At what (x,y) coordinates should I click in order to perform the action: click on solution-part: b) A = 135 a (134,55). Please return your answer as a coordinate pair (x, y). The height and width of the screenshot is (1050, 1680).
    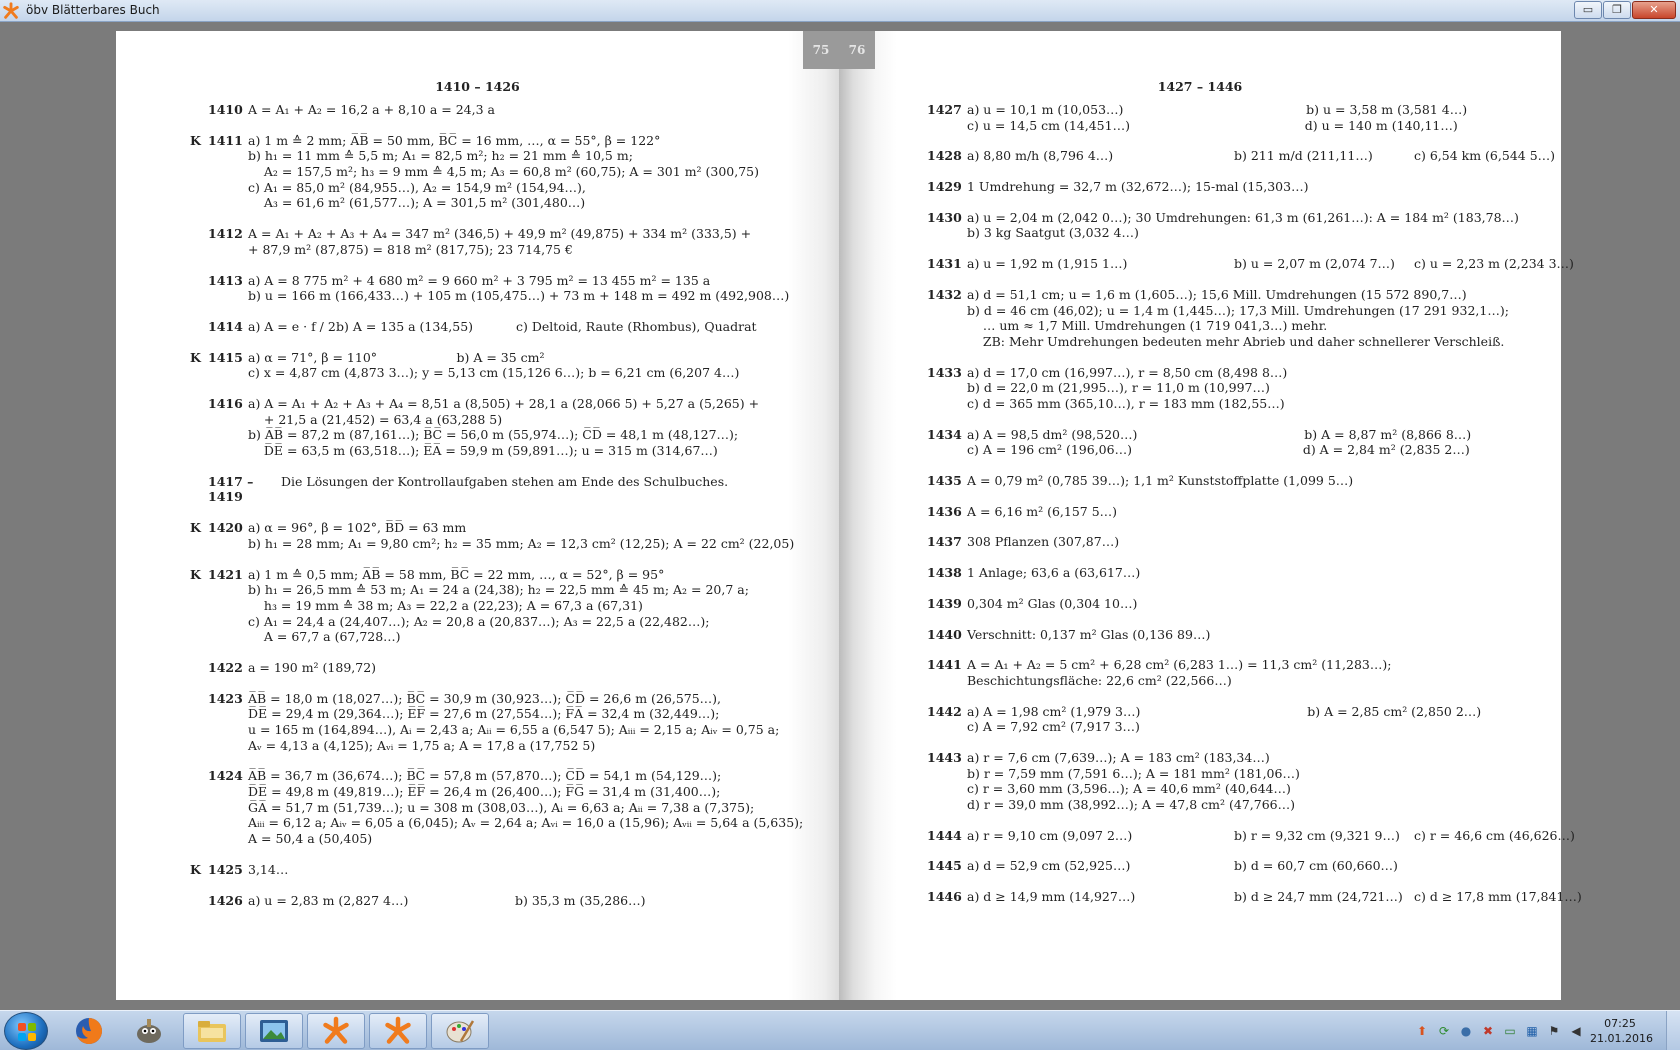
    Looking at the image, I should click on (405, 326).